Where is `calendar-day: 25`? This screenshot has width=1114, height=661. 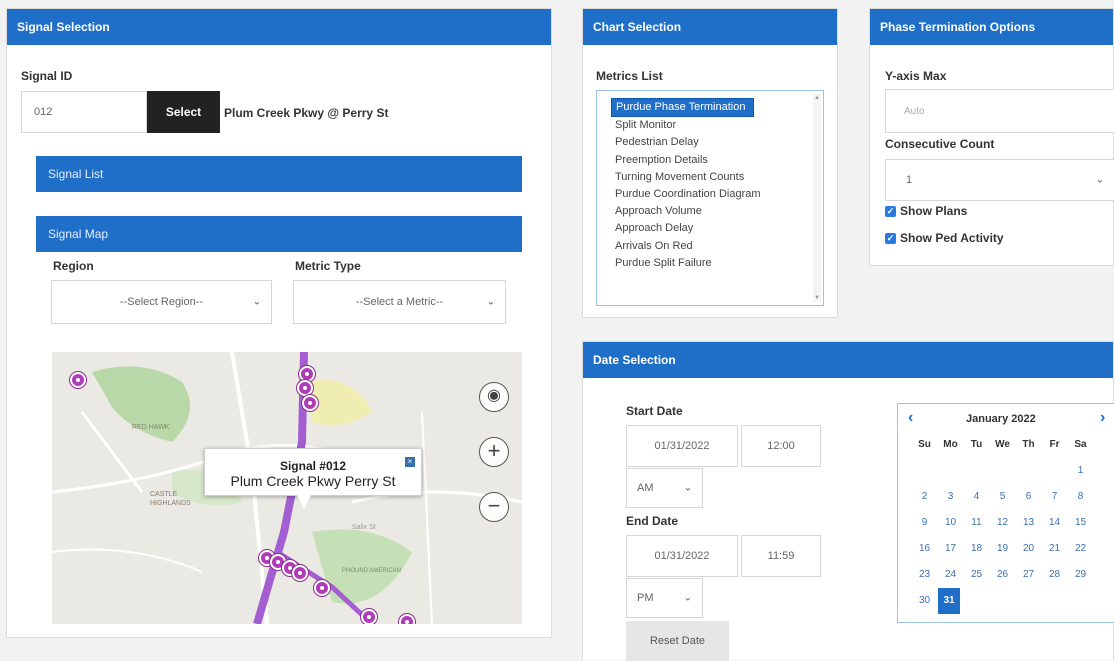 calendar-day: 25 is located at coordinates (976, 575).